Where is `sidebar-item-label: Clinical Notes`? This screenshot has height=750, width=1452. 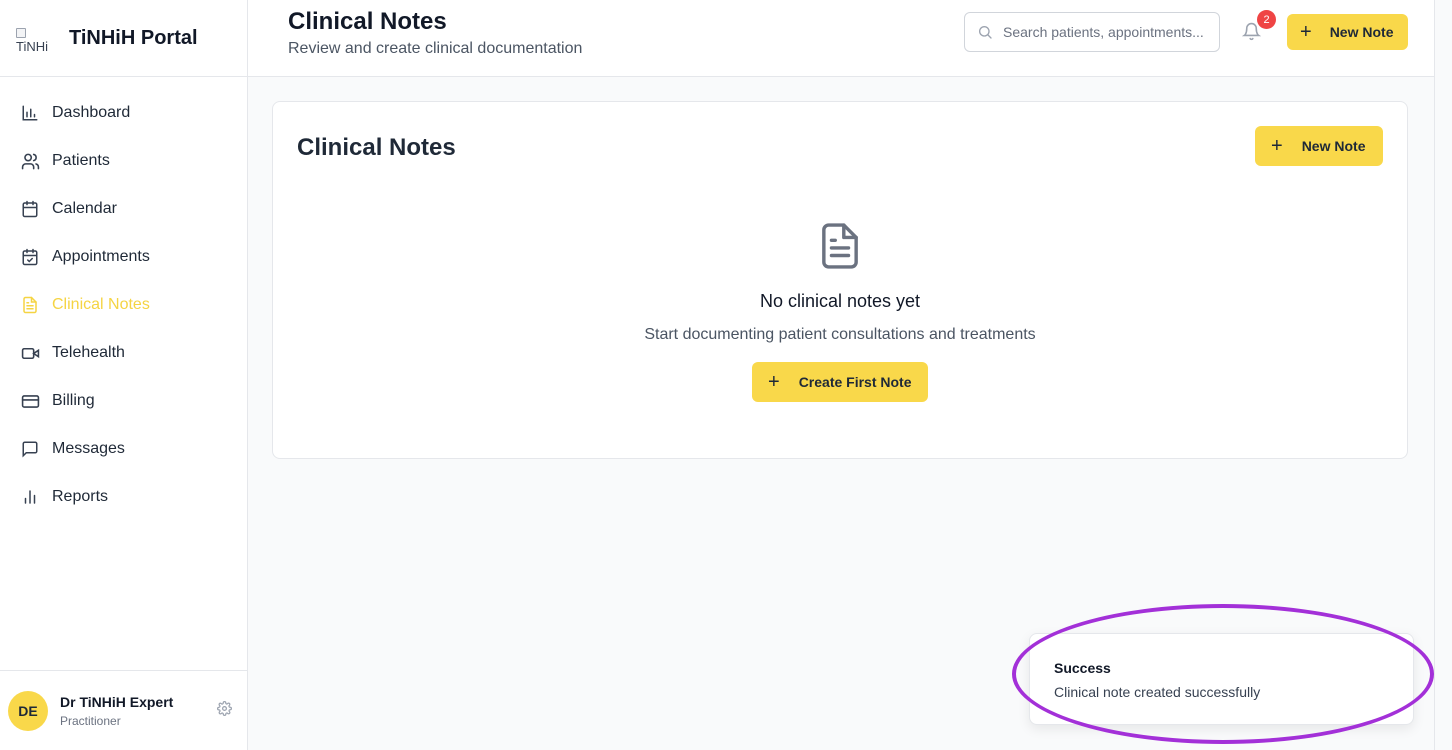
sidebar-item-label: Clinical Notes is located at coordinates (101, 304).